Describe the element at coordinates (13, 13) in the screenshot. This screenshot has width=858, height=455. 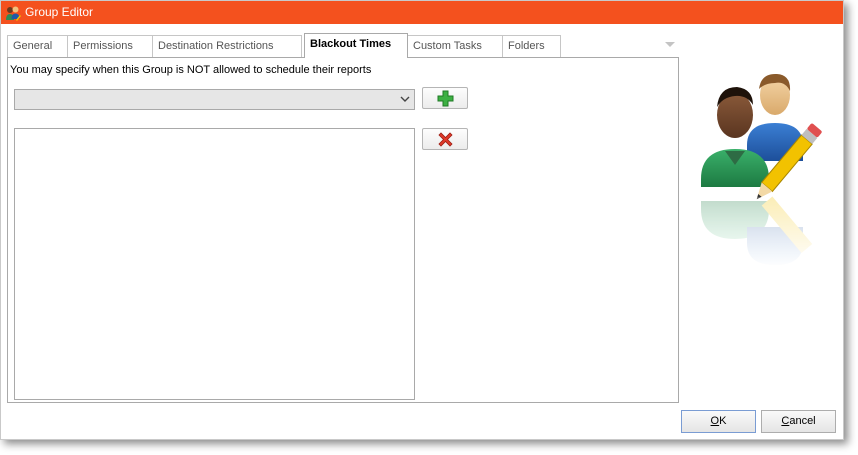
I see `group-editor-icon` at that location.